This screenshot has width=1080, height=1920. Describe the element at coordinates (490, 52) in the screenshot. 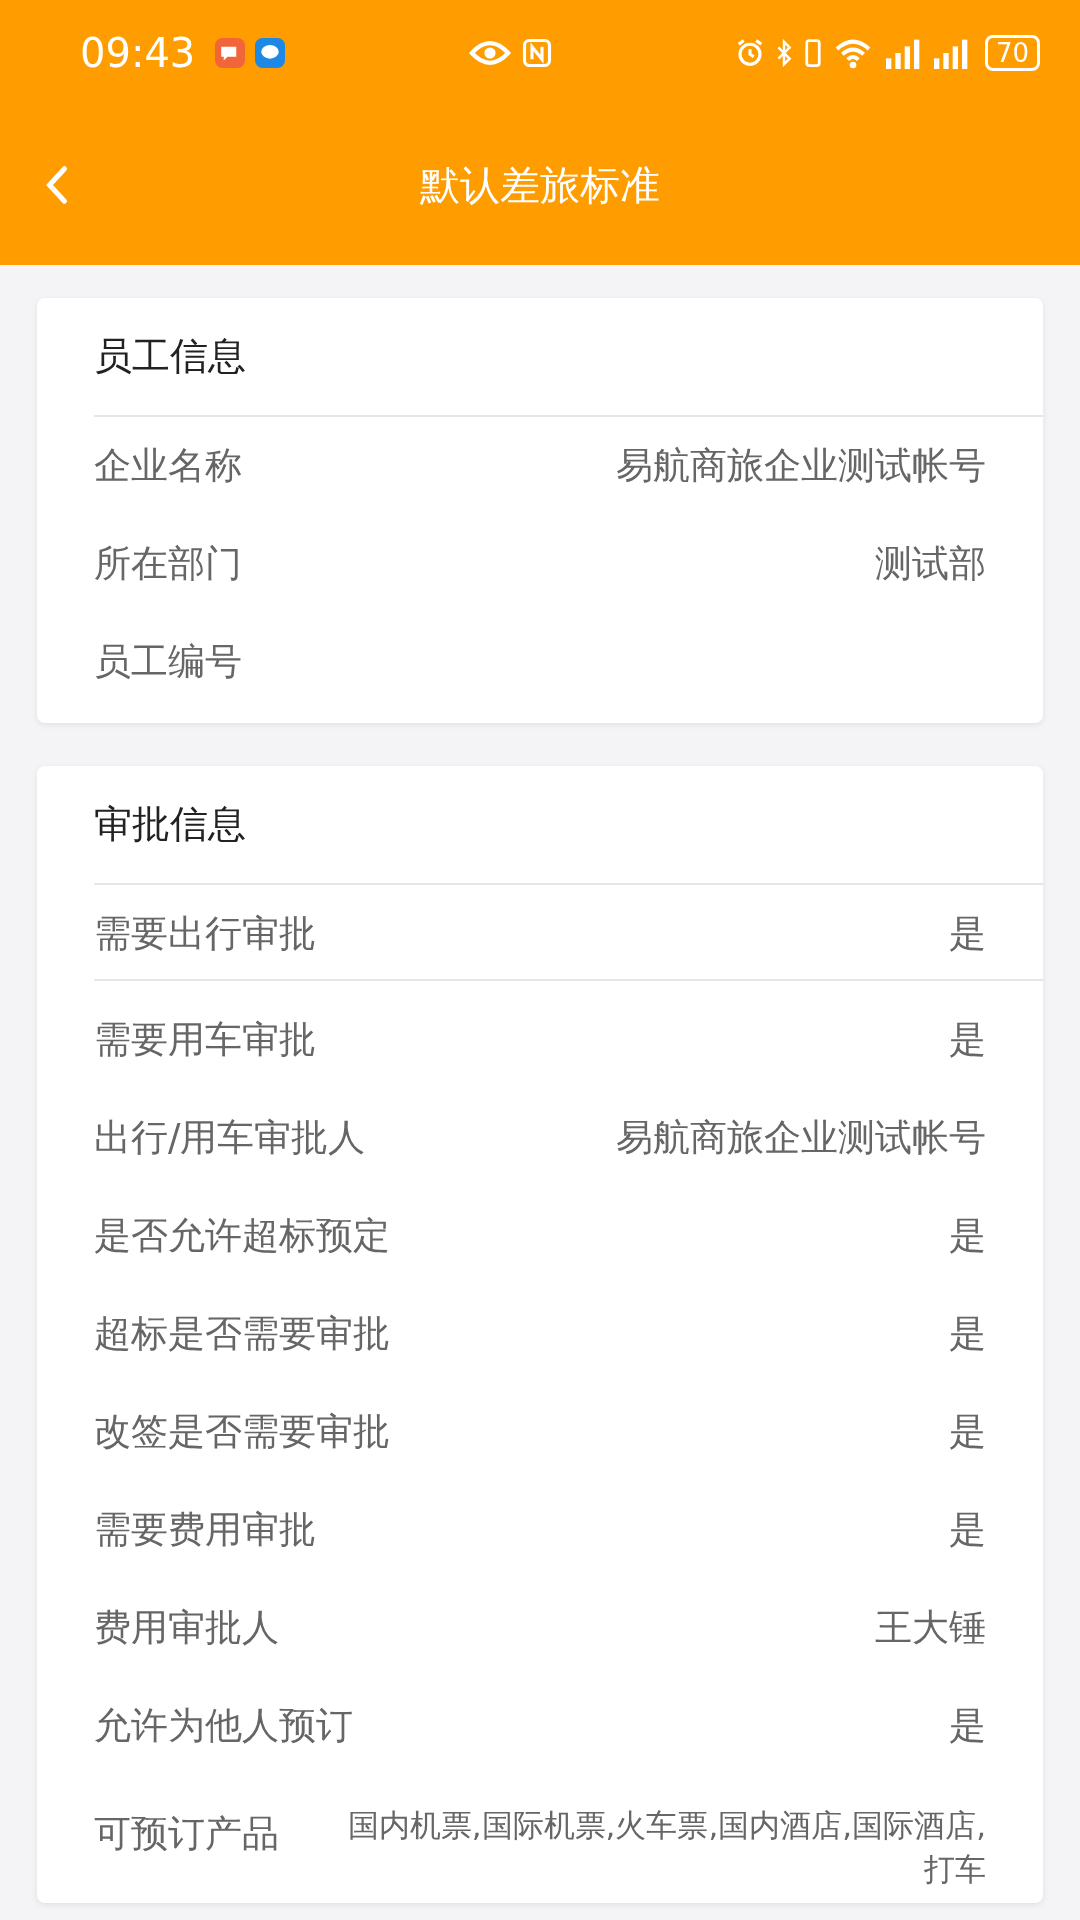

I see `eye-icon` at that location.